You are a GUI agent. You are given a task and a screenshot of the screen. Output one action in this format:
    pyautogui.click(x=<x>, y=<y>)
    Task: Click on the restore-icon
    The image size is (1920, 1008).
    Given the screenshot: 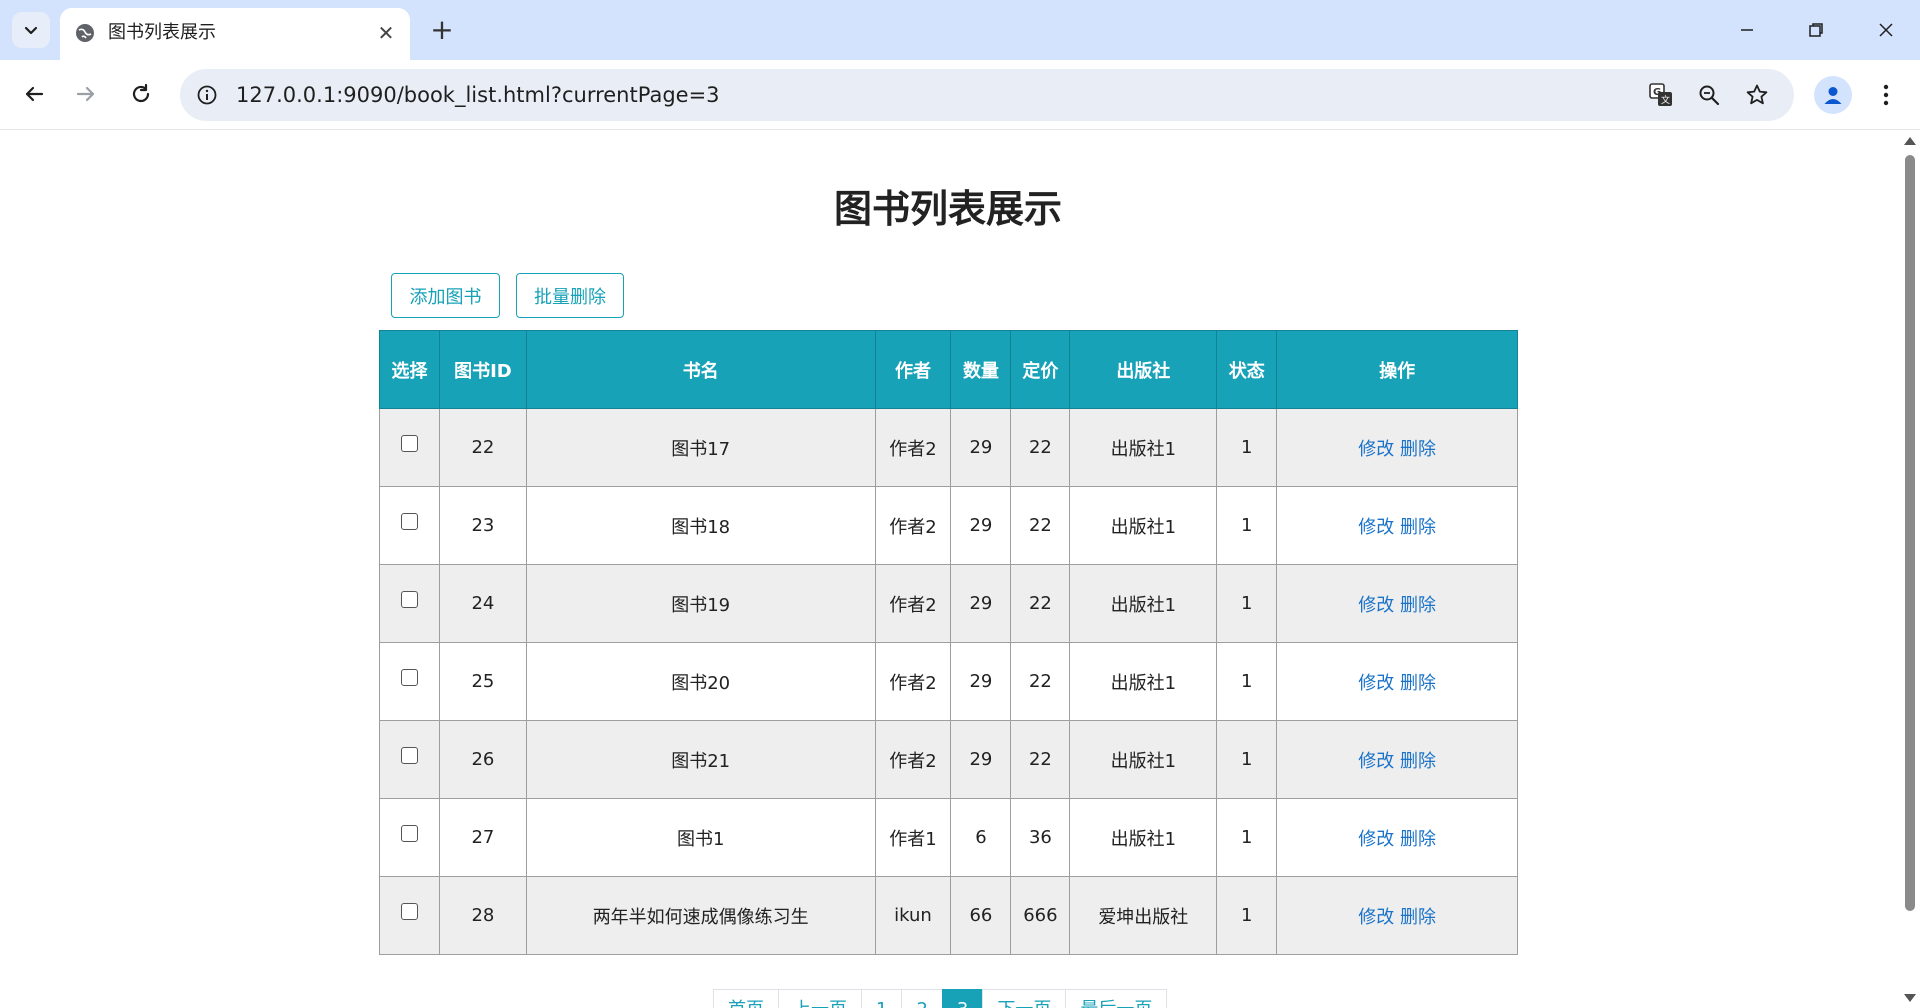 What is the action you would take?
    pyautogui.click(x=1816, y=30)
    